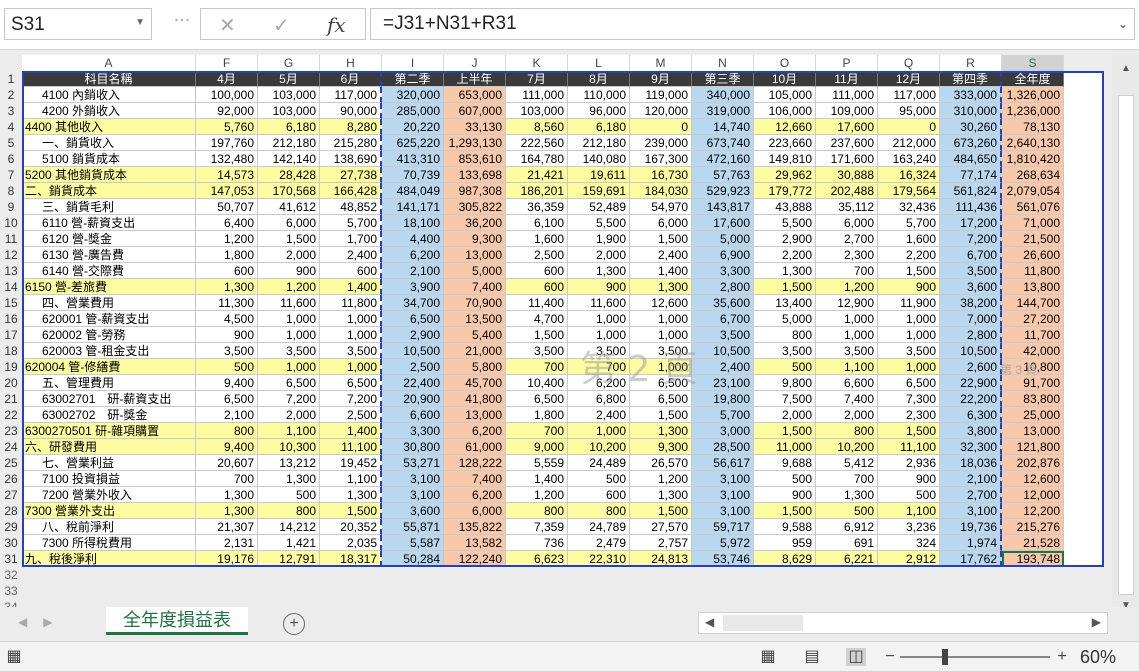  Describe the element at coordinates (1126, 345) in the screenshot. I see `vertical-scroll-thumb` at that location.